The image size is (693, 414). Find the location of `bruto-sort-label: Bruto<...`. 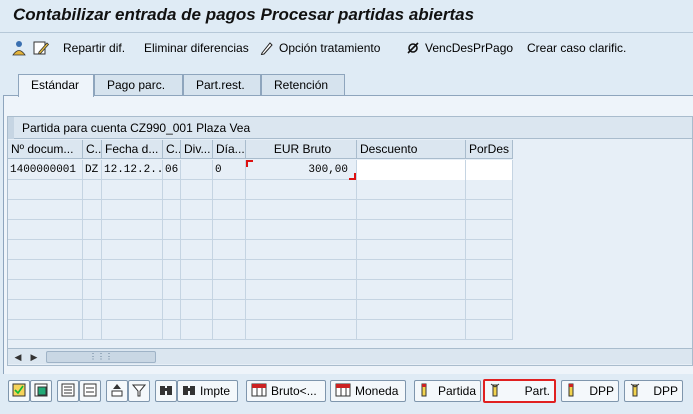

bruto-sort-label: Bruto<... is located at coordinates (294, 391).